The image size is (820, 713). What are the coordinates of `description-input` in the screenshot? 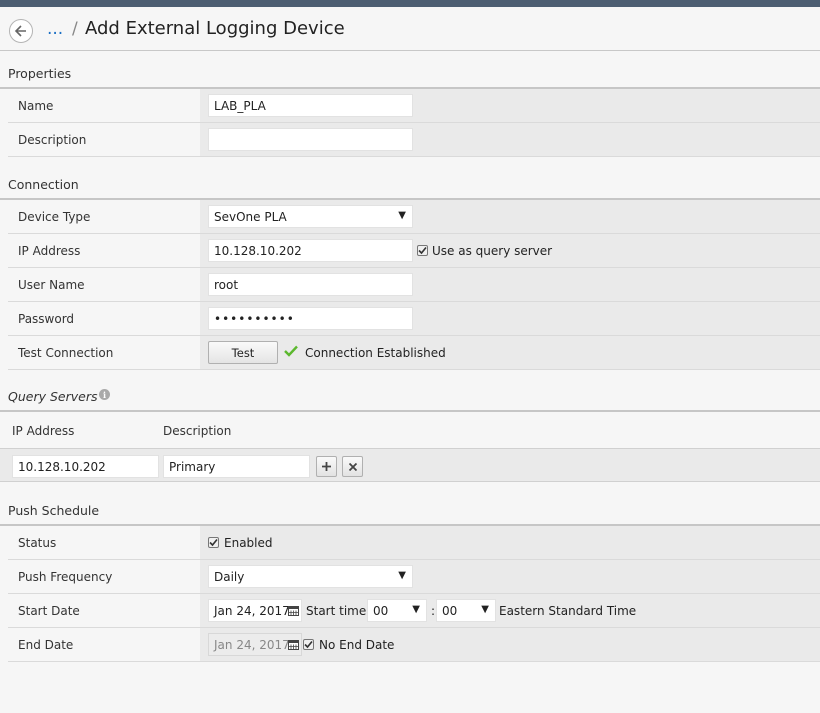 It's located at (310, 139).